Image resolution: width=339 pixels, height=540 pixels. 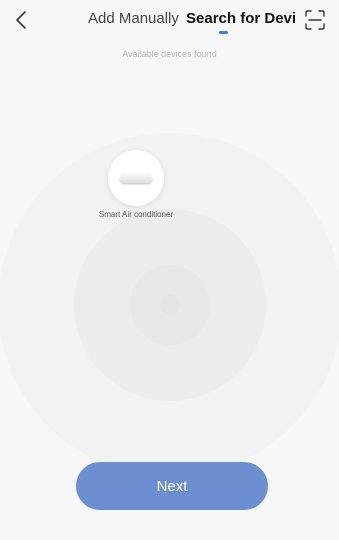 I want to click on active-tab-indicator, so click(x=223, y=32).